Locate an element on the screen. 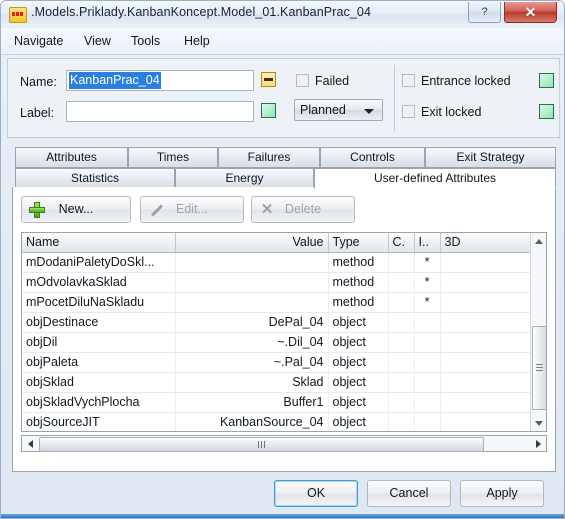 The image size is (565, 519). table-row: objSklad Sklad object is located at coordinates (277, 382).